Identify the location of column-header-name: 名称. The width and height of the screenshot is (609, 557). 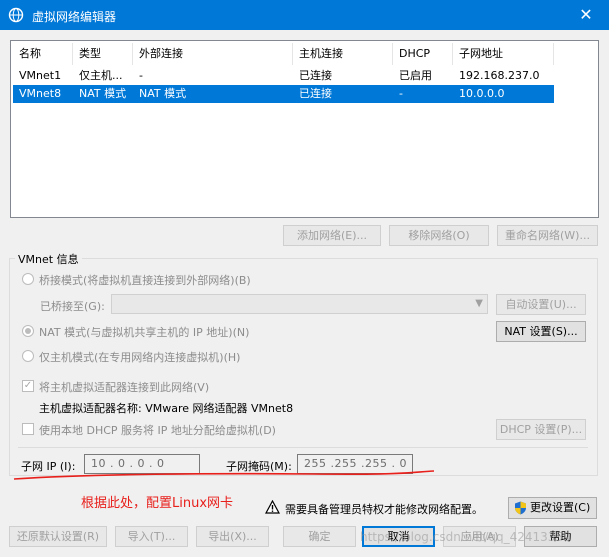
(43, 54).